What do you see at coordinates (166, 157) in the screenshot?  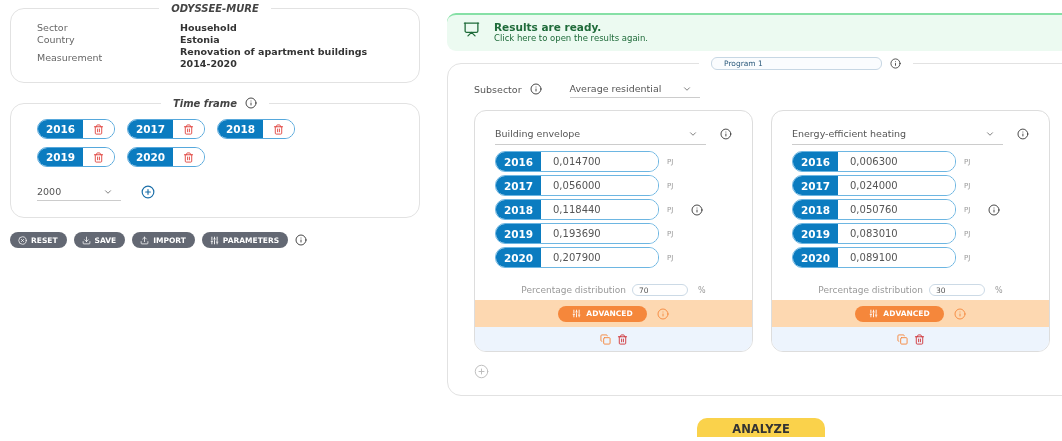 I see `year-chip: 2020` at bounding box center [166, 157].